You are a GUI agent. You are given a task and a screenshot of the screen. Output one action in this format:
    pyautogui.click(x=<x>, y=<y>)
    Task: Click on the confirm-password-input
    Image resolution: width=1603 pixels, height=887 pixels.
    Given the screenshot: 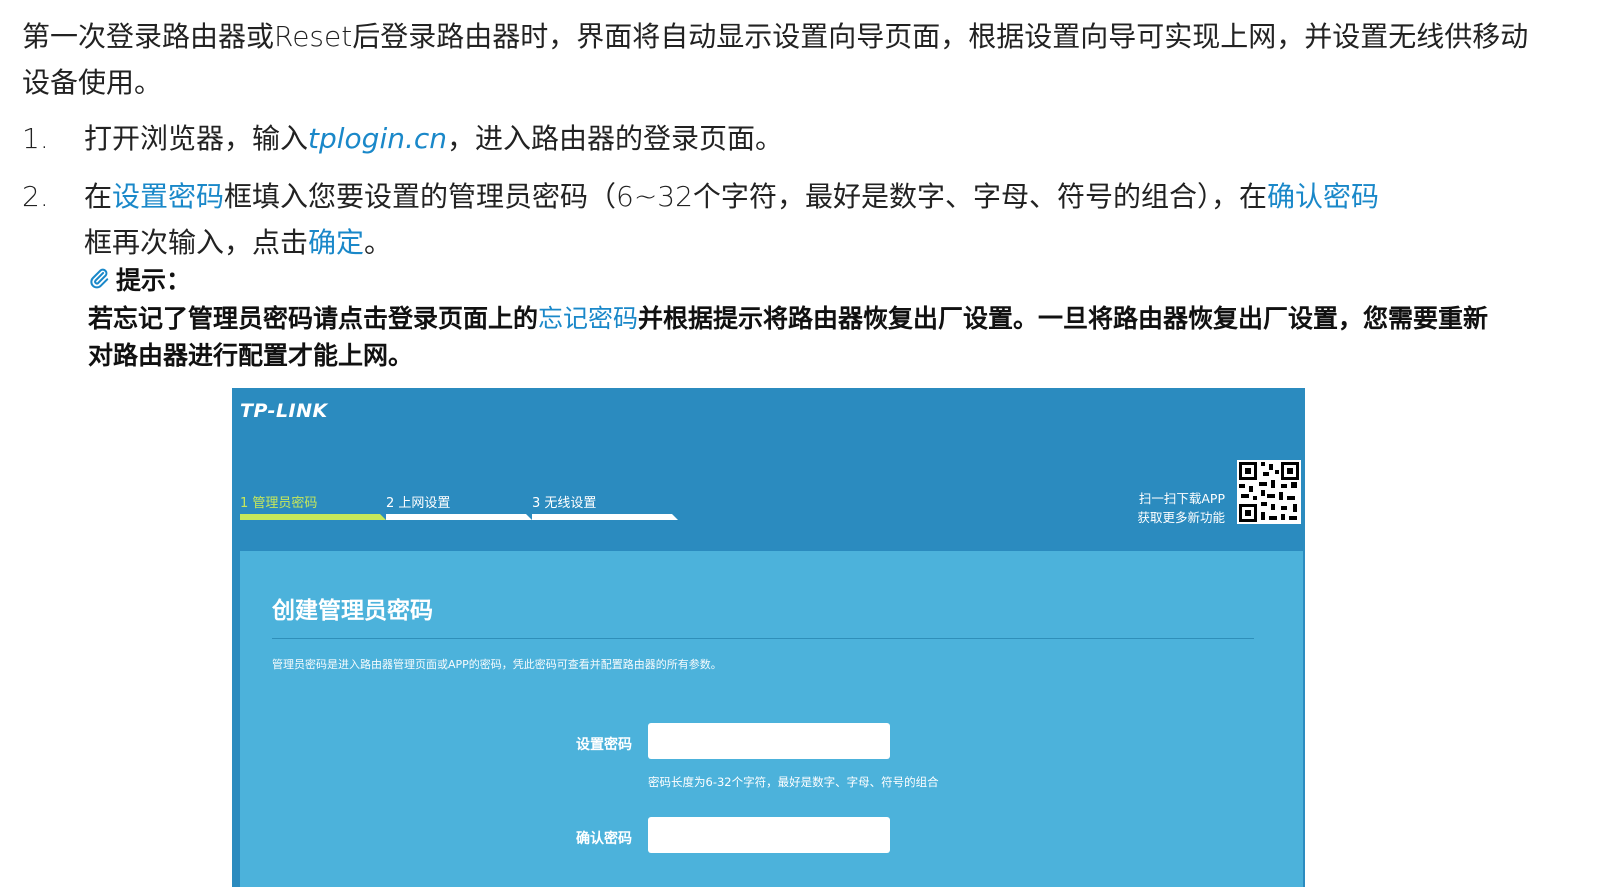 What is the action you would take?
    pyautogui.click(x=769, y=835)
    